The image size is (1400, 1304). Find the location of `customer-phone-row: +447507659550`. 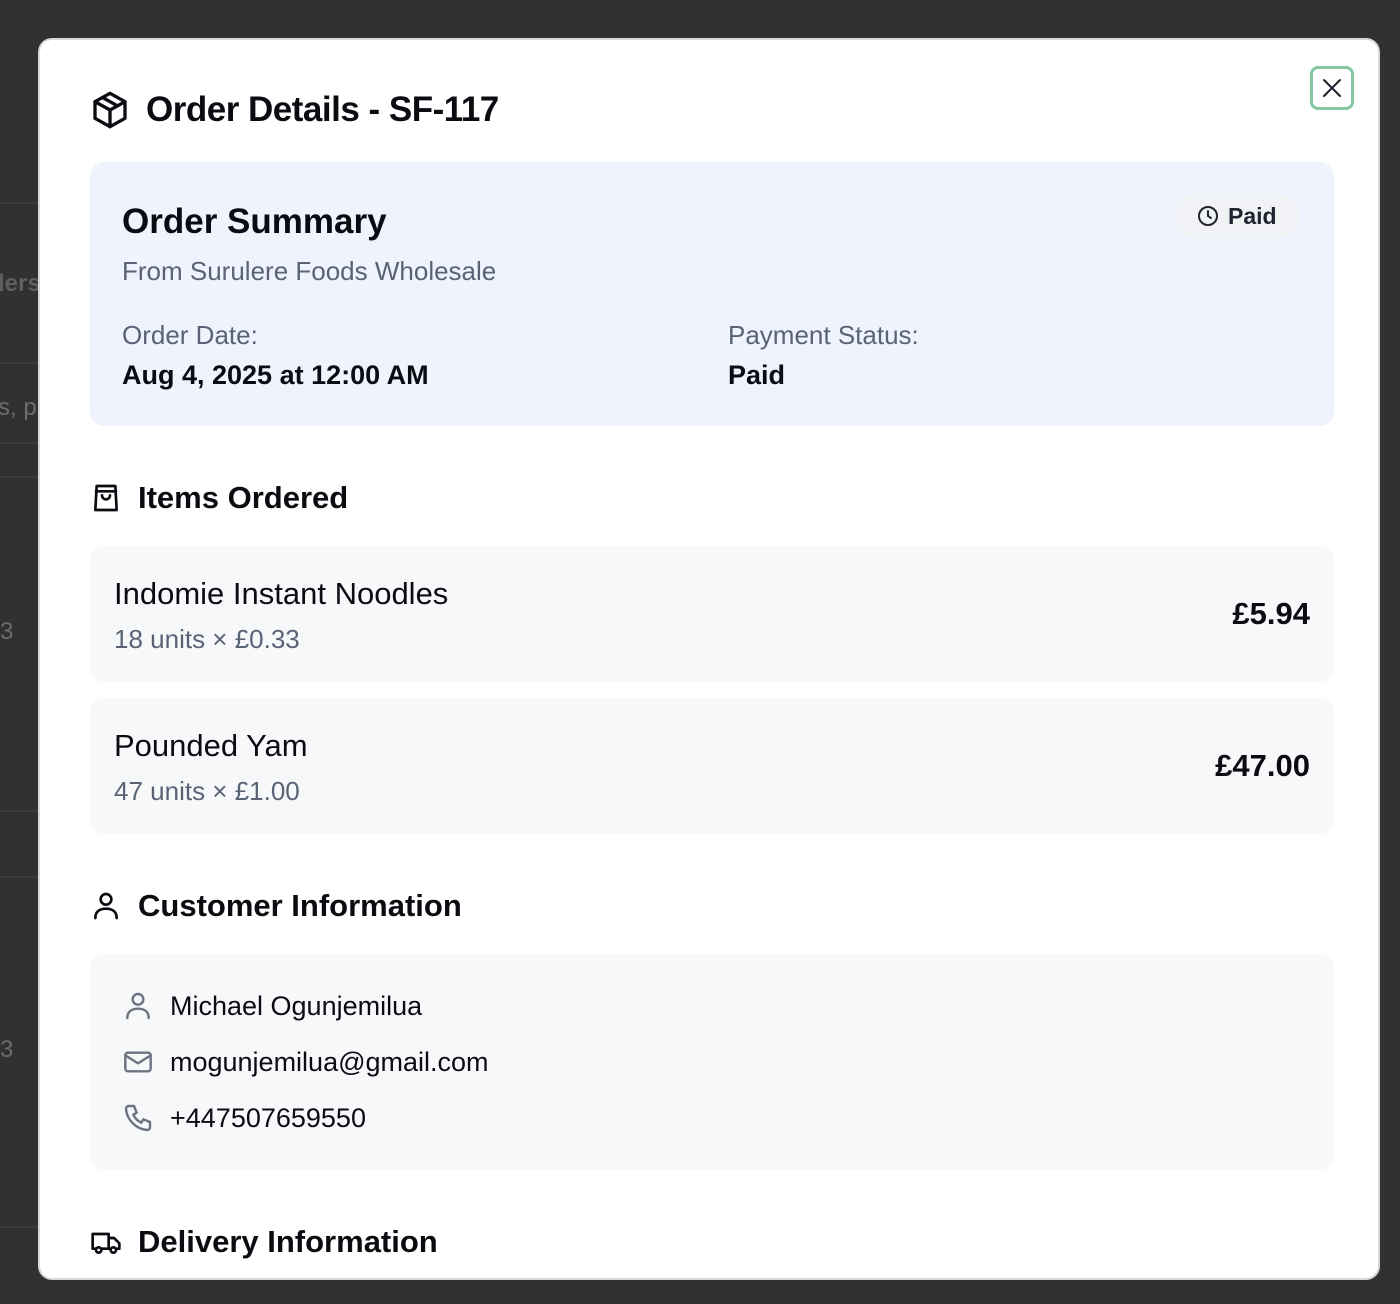

customer-phone-row: +447507659550 is located at coordinates (244, 1118).